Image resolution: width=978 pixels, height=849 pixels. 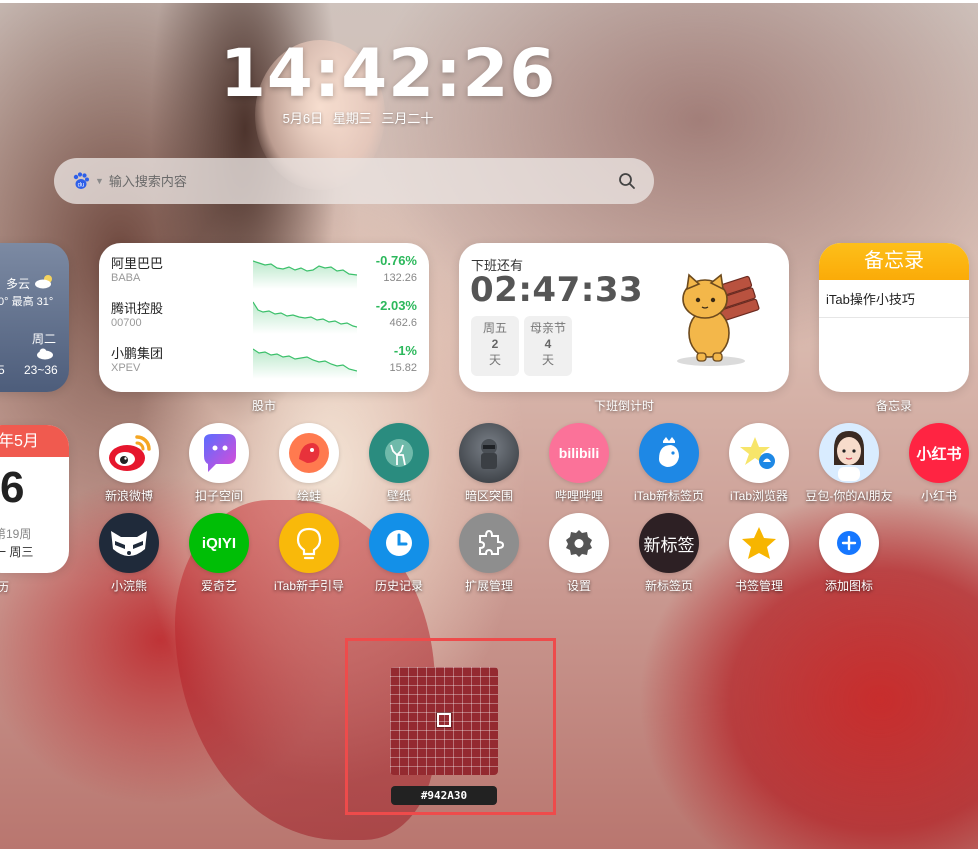 I want to click on app-label: 新浪微博, so click(x=128, y=496).